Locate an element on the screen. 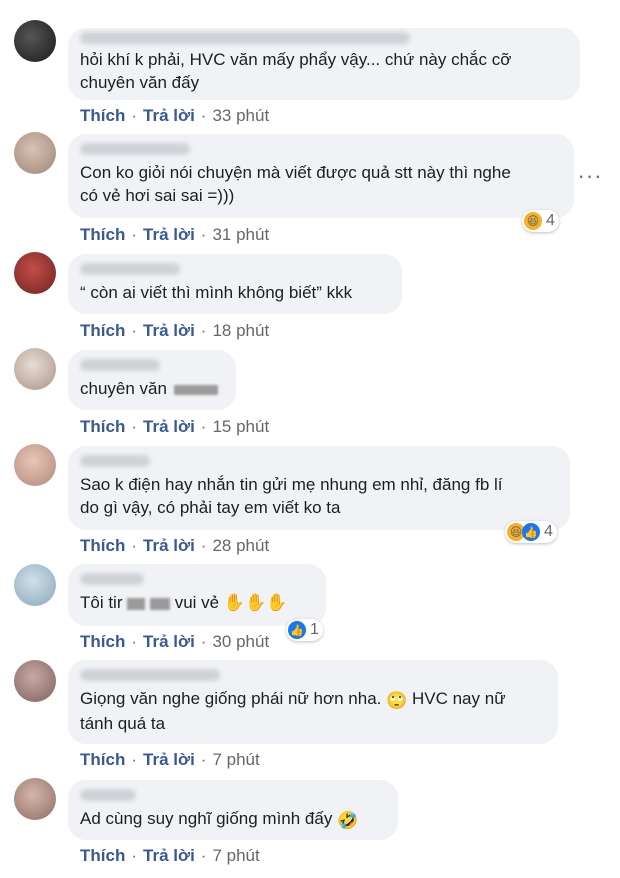 This screenshot has height=878, width=620. comment-text-row: Tôi tir vui vẻ ✋✋✋ is located at coordinates (197, 602).